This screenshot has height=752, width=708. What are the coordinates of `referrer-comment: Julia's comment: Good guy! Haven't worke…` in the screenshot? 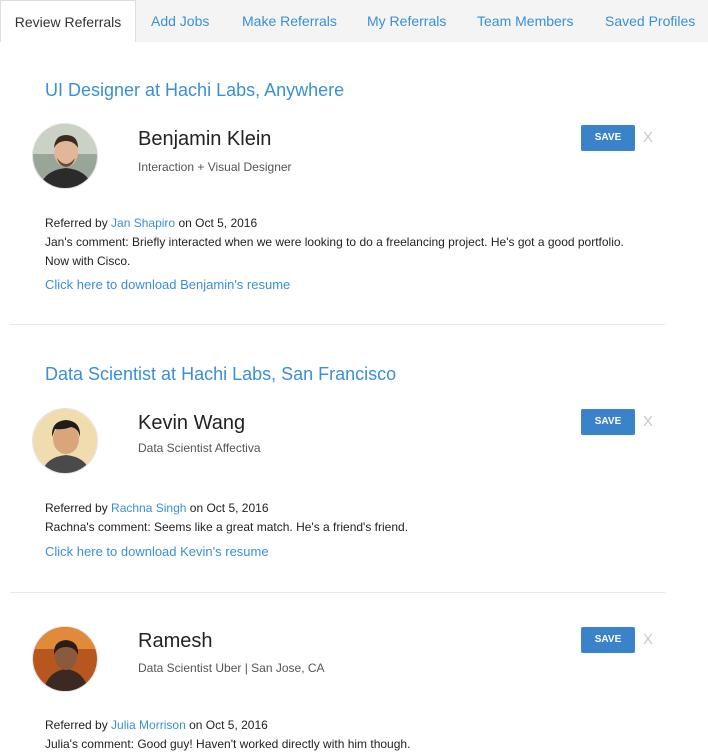 It's located at (228, 744).